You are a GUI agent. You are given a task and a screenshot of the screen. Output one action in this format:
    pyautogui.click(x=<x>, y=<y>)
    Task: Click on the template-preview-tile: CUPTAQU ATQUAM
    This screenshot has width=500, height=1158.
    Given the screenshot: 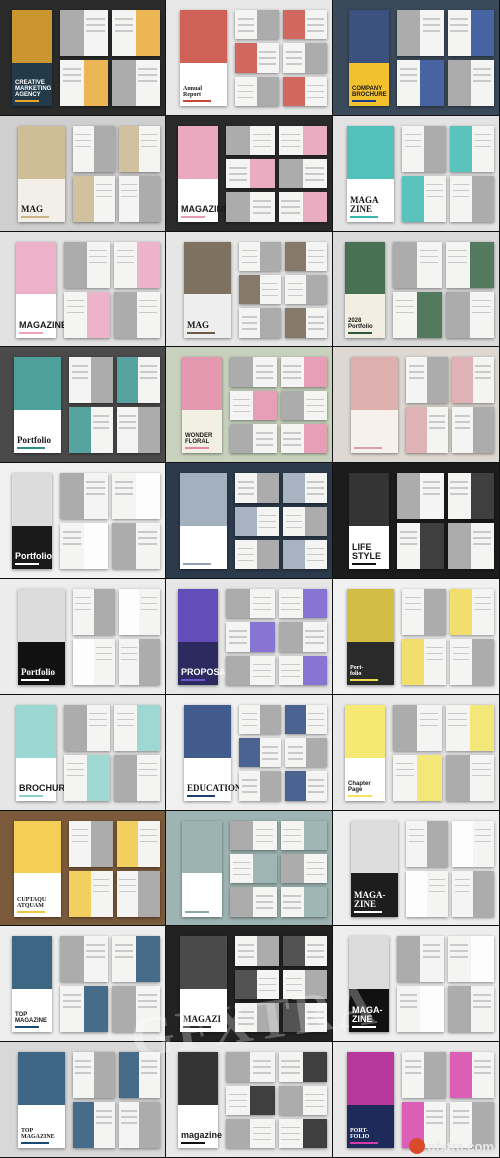 What is the action you would take?
    pyautogui.click(x=83, y=868)
    